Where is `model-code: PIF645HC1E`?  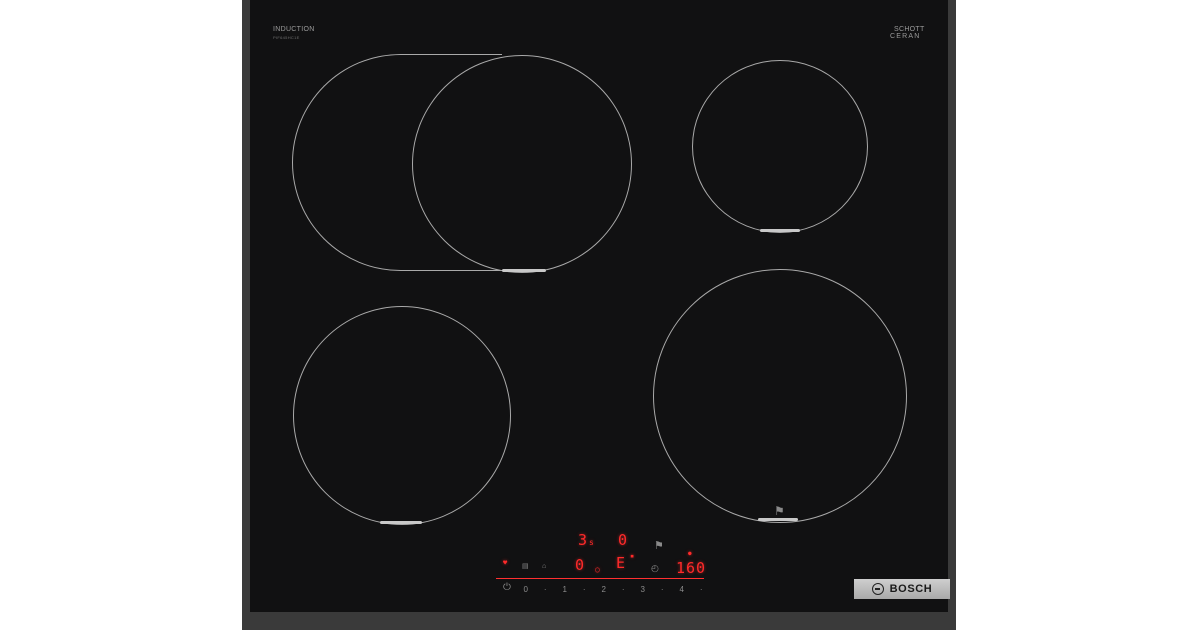 model-code: PIF645HC1E is located at coordinates (286, 37).